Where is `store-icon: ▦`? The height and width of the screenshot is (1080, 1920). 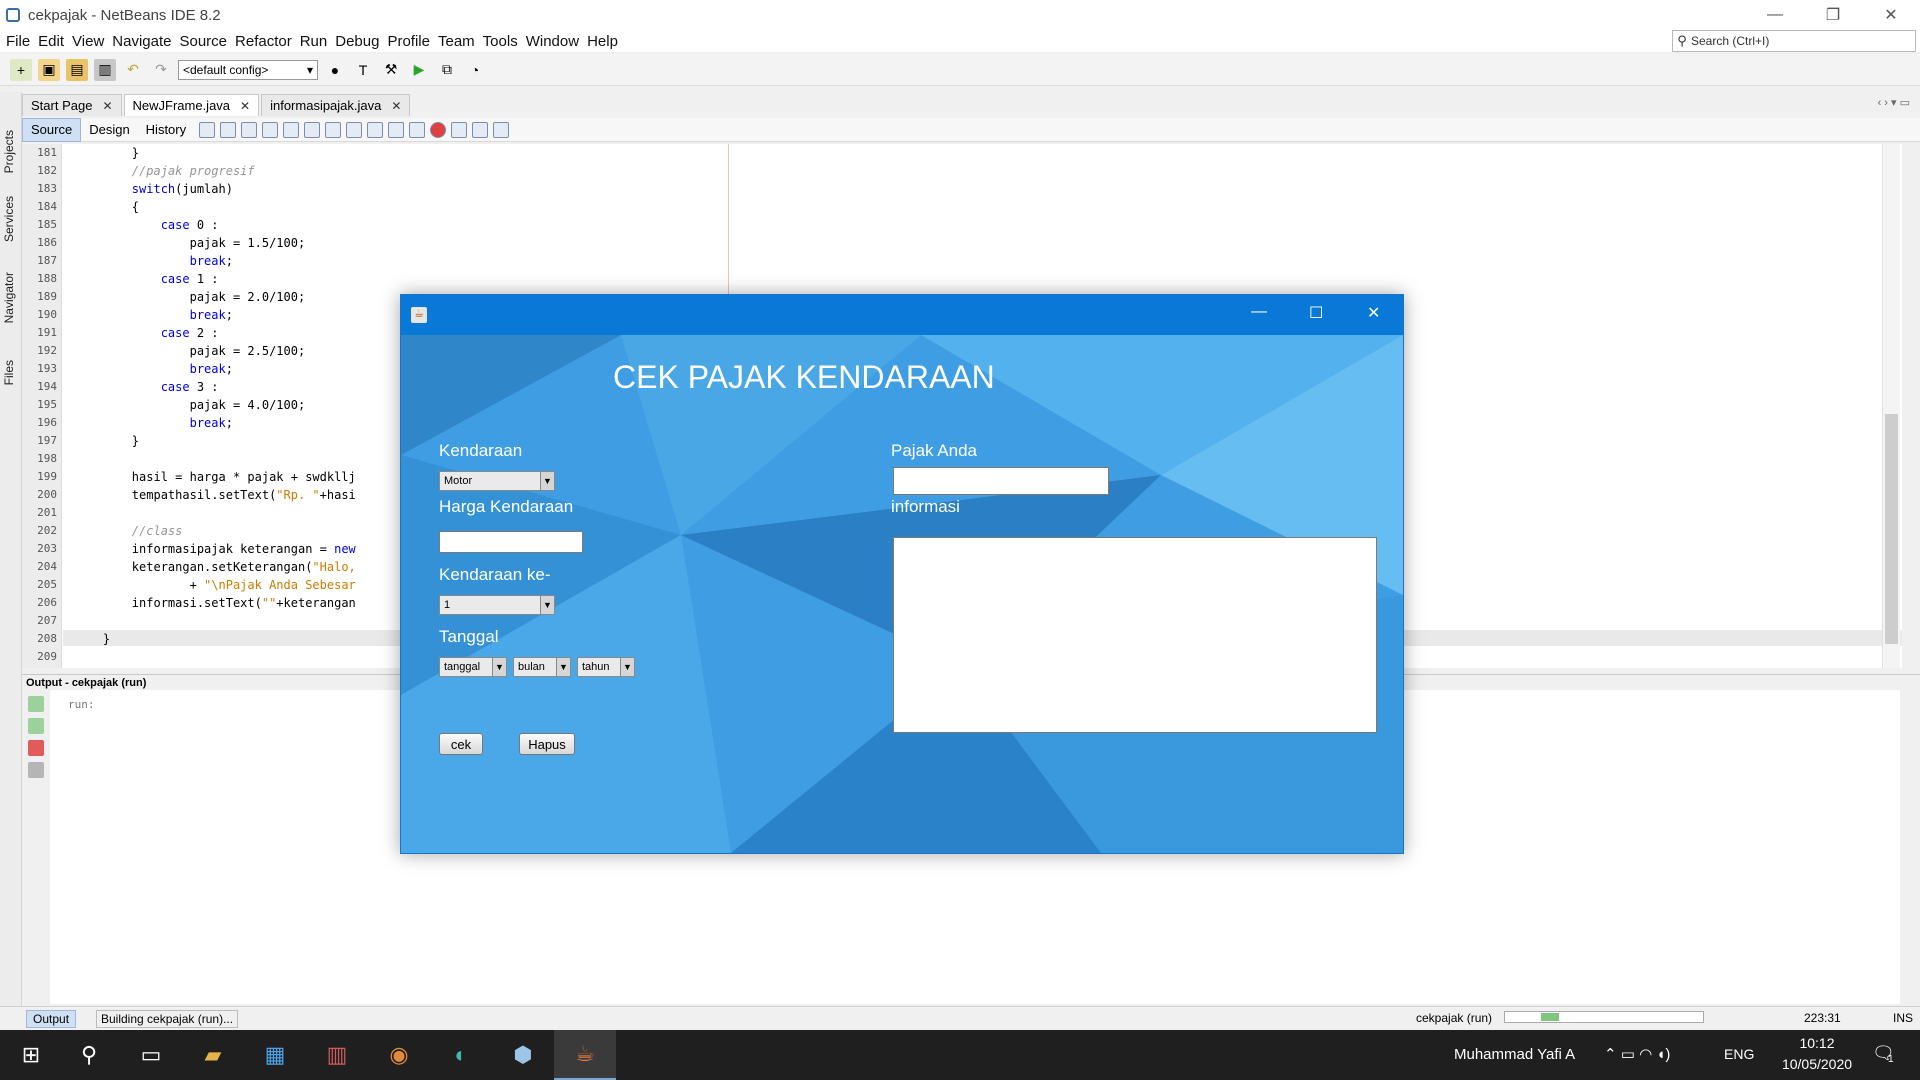
store-icon: ▦ is located at coordinates (275, 1055).